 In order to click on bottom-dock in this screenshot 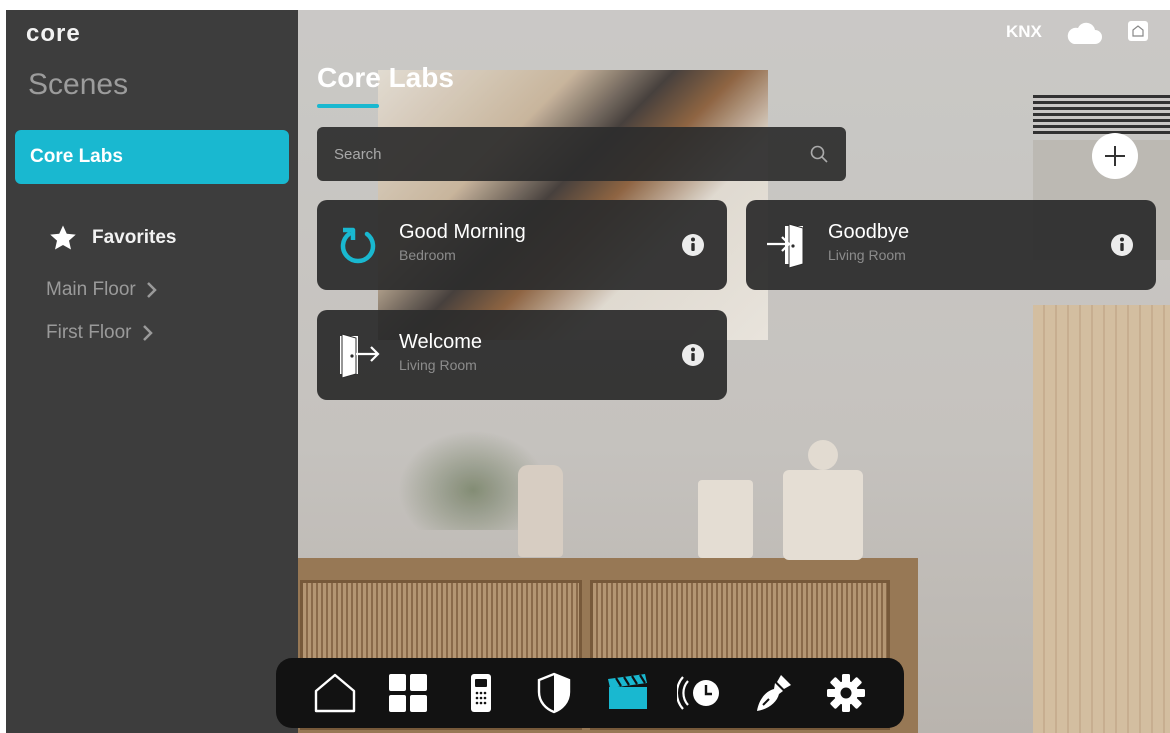, I will do `click(590, 693)`.